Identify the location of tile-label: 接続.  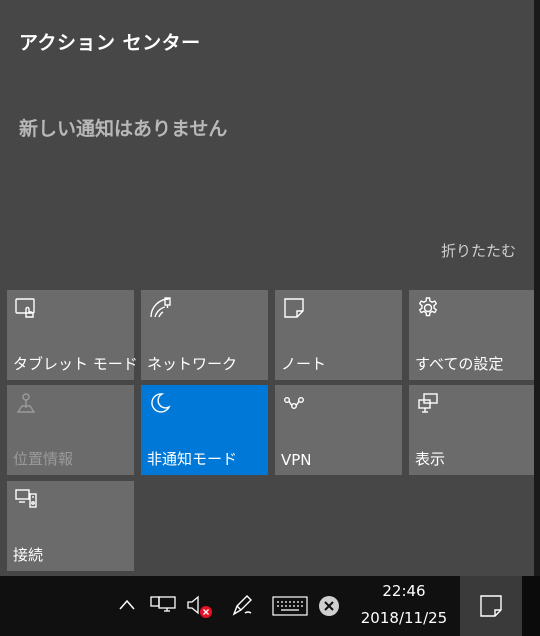
(28, 555).